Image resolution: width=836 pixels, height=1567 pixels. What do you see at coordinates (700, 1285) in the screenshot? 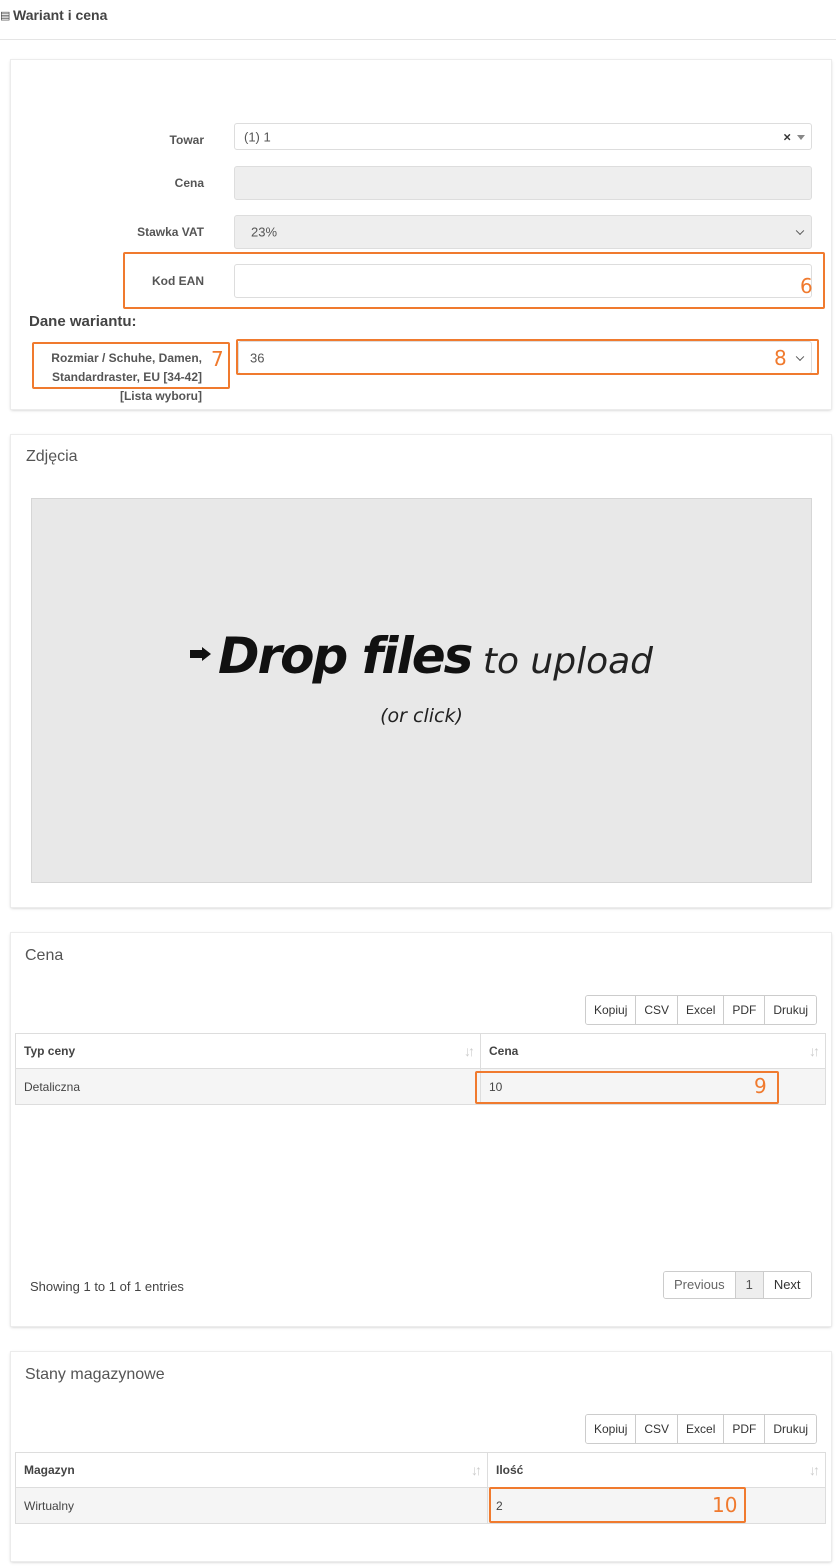
I see `previous-button: Previous` at bounding box center [700, 1285].